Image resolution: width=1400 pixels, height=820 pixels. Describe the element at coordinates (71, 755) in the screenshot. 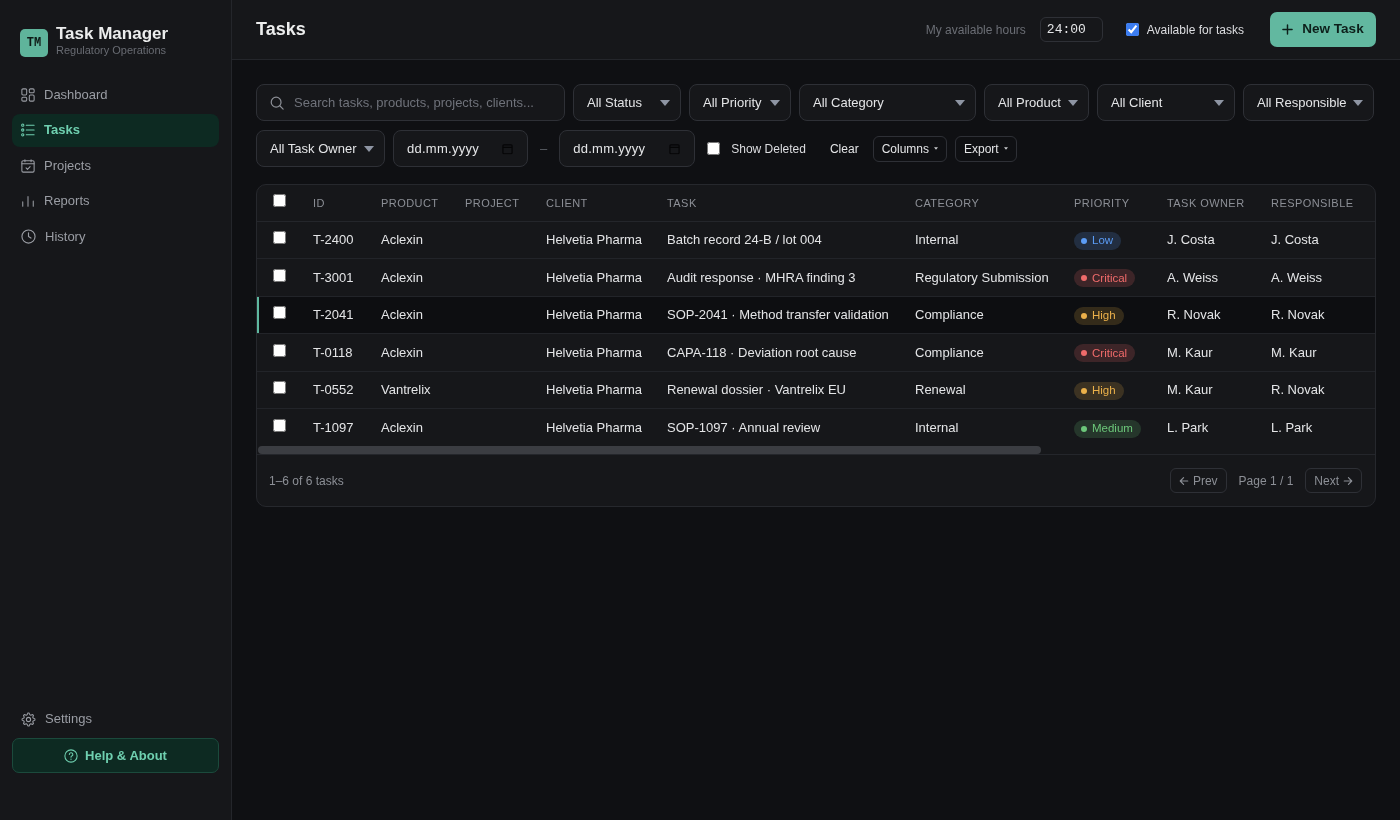

I see `question-icon` at that location.